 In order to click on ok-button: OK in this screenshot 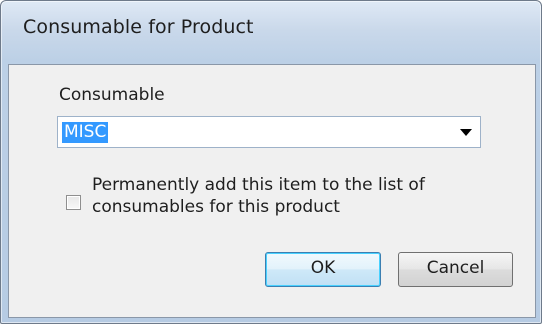, I will do `click(323, 269)`.